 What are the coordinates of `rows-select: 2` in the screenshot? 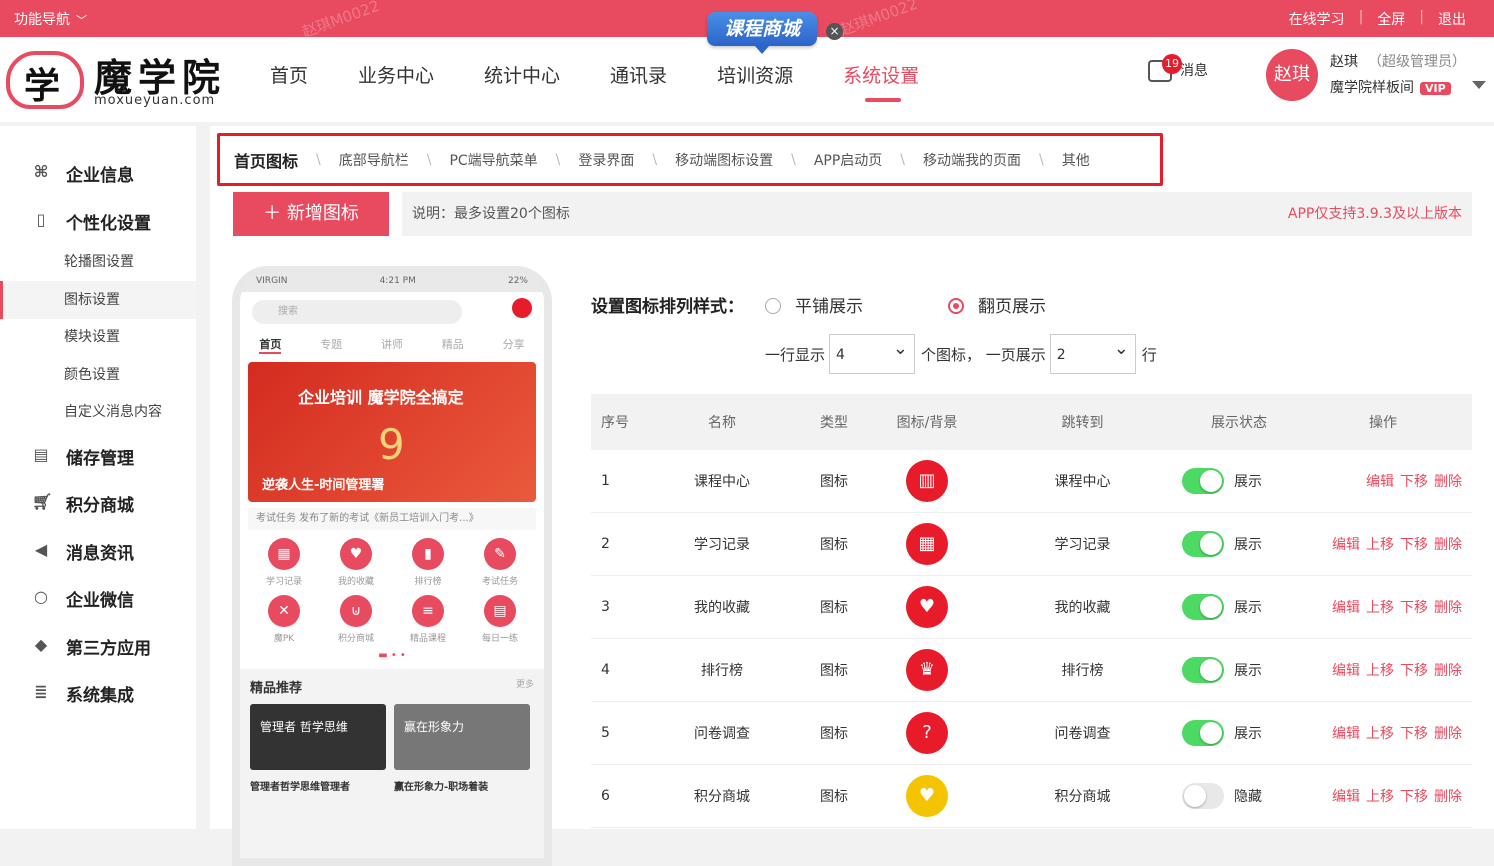 It's located at (1092, 351).